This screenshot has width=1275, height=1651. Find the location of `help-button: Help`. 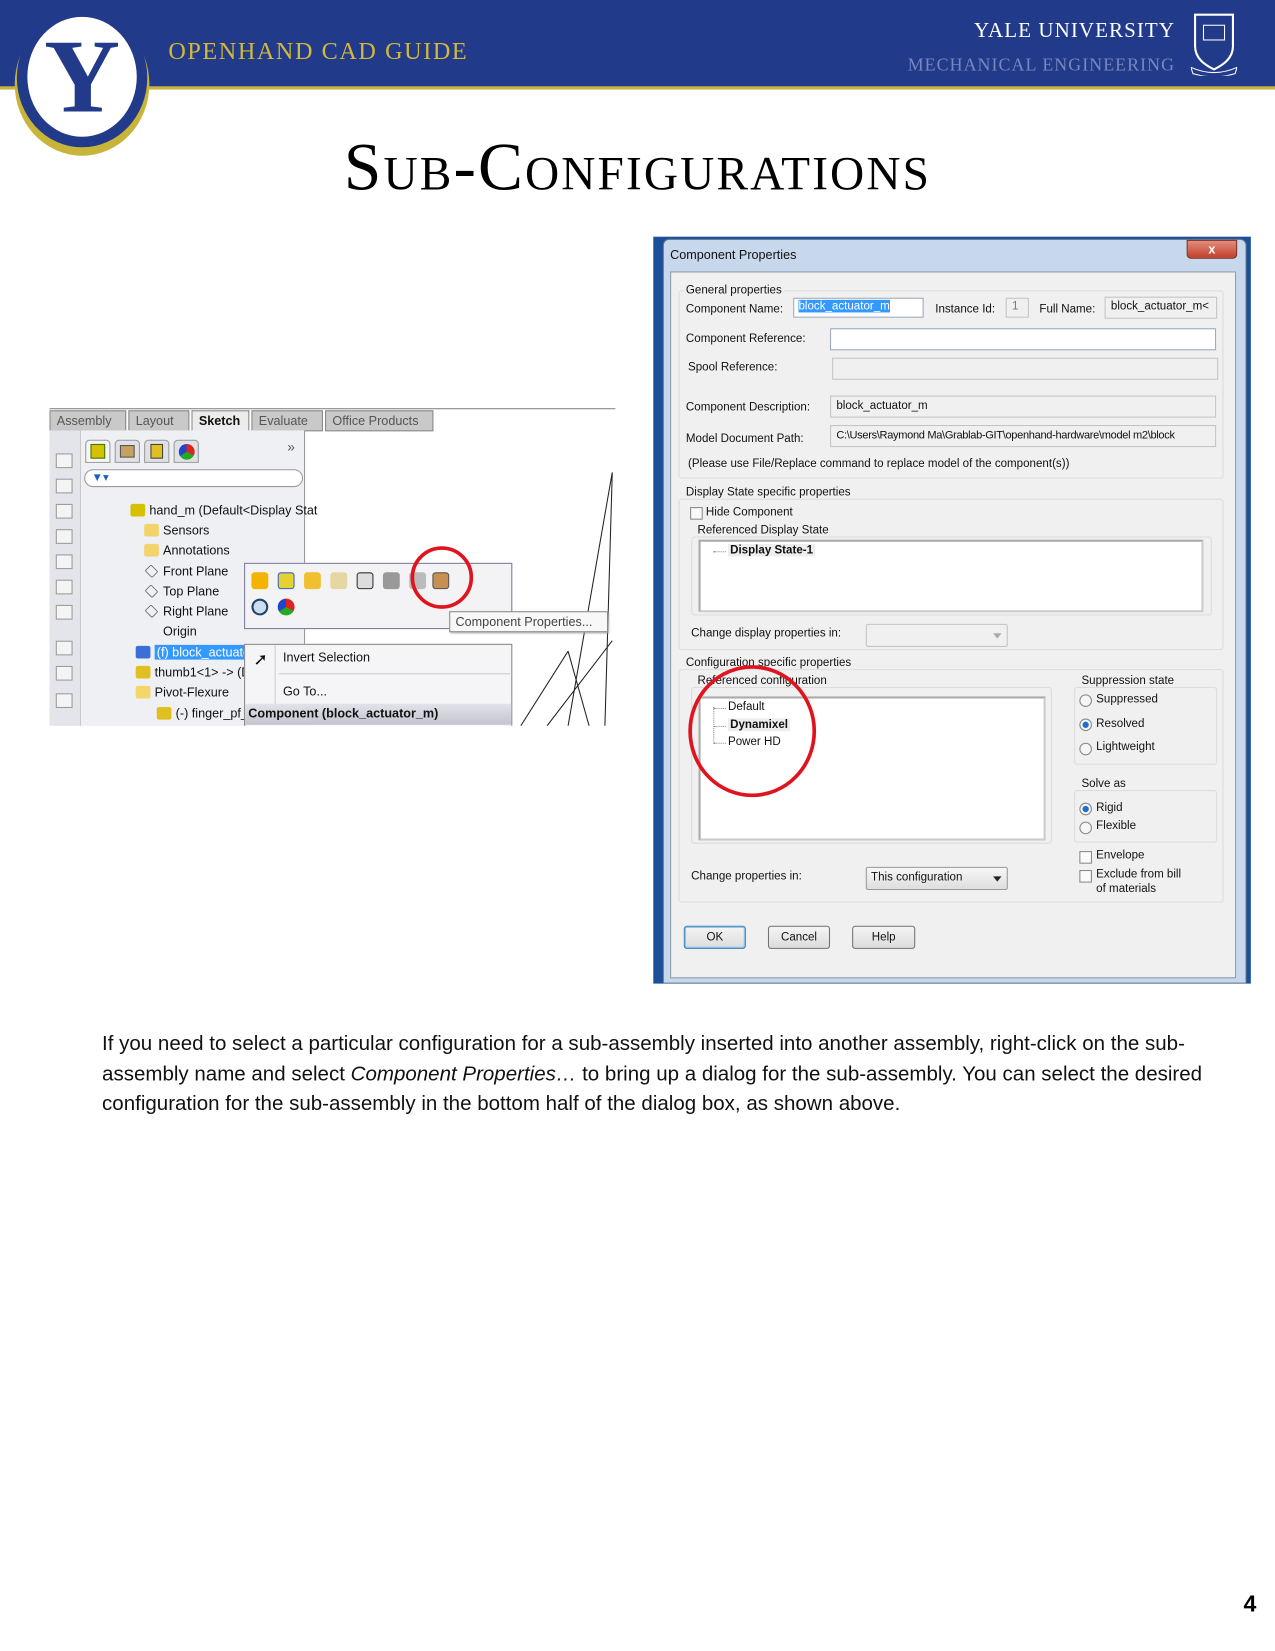

help-button: Help is located at coordinates (884, 937).